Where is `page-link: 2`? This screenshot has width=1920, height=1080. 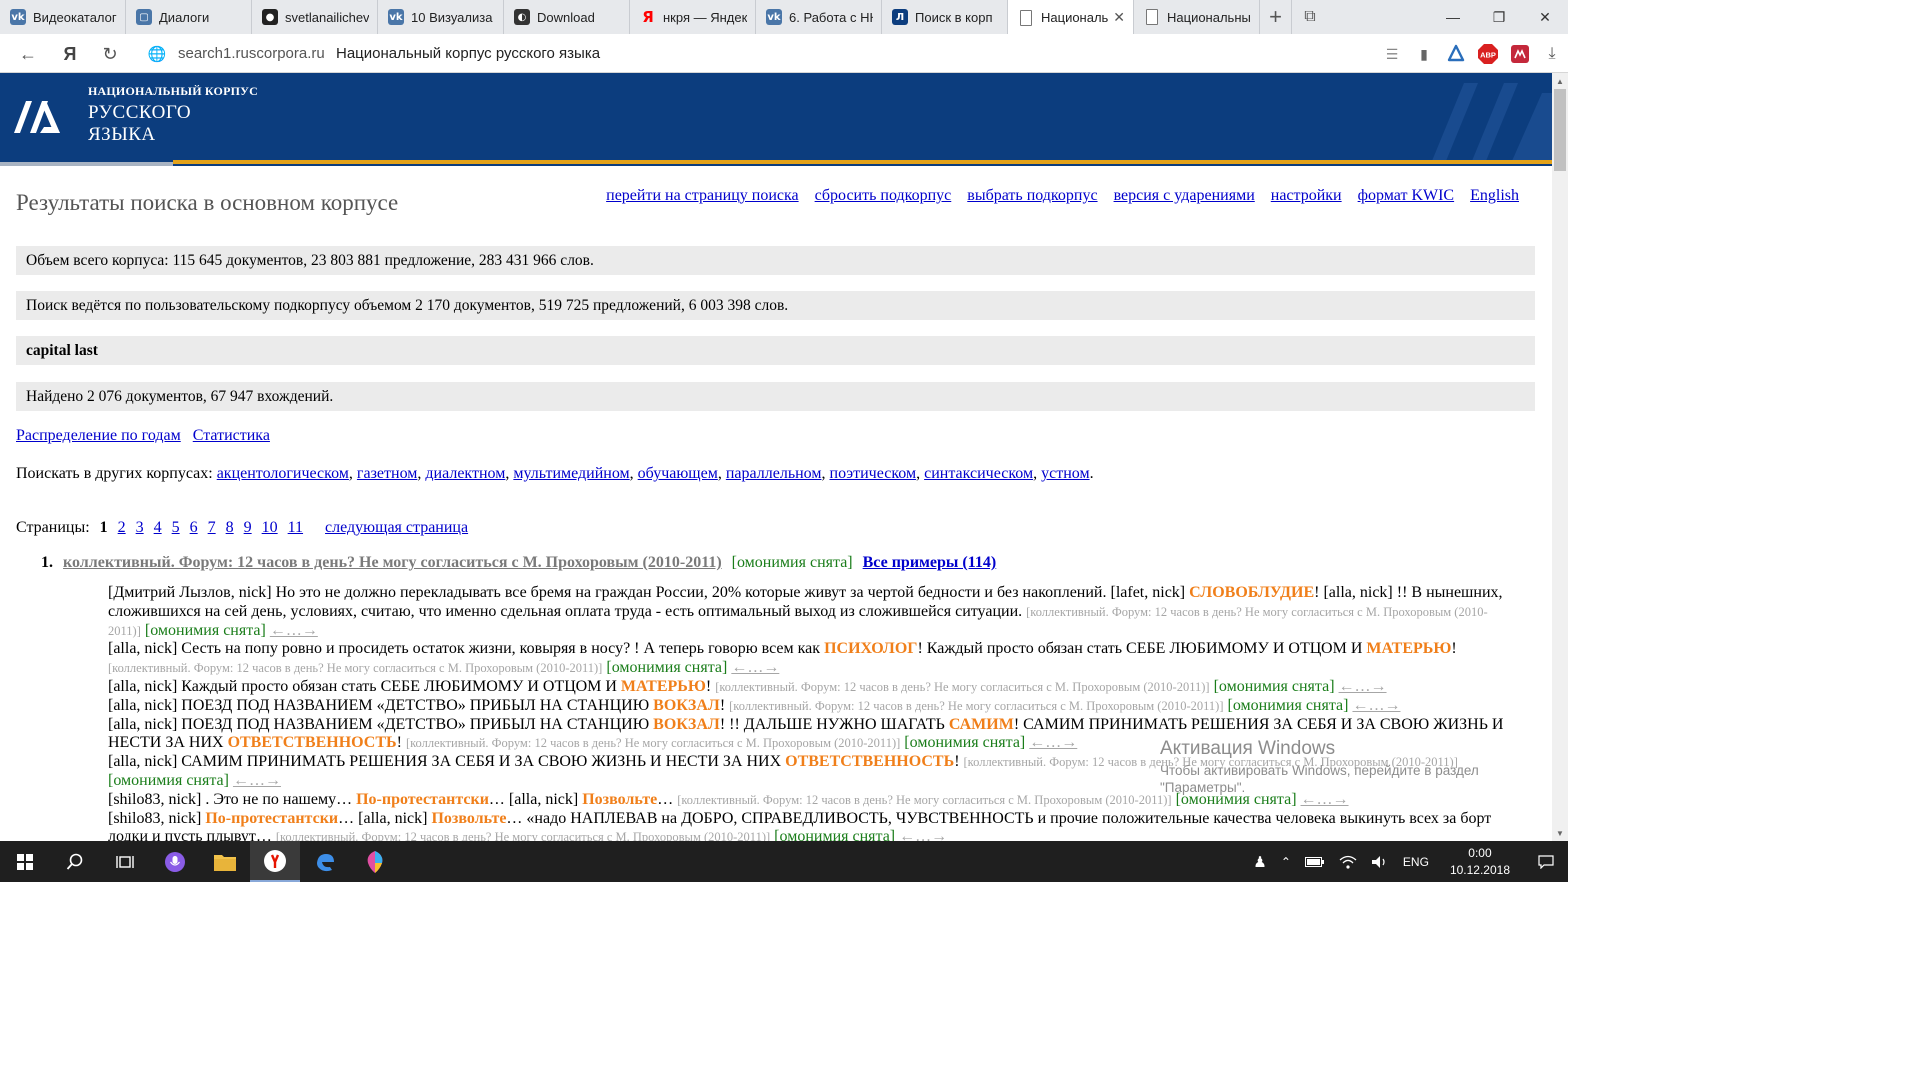 page-link: 2 is located at coordinates (122, 528).